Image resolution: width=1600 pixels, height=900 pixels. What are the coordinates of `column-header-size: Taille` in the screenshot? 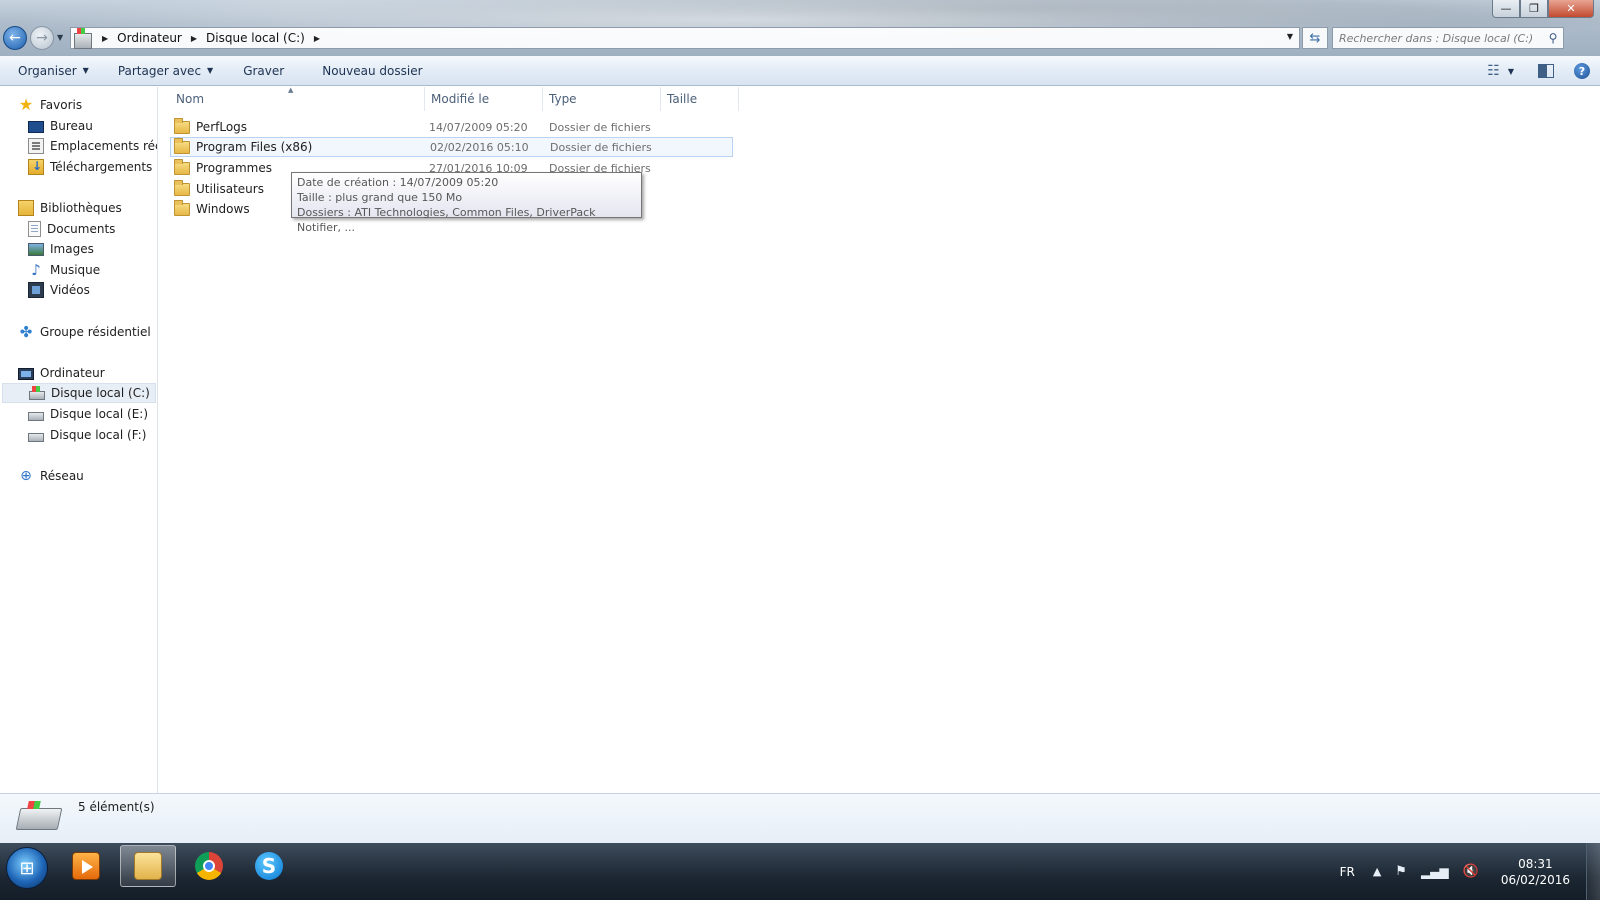 It's located at (700, 99).